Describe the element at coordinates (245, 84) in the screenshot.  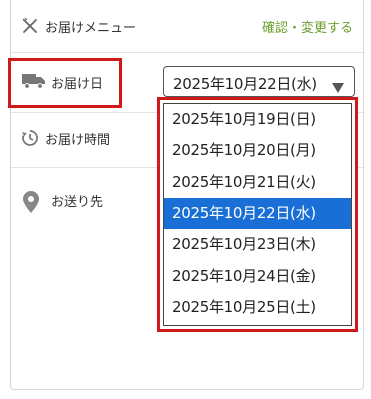
I see `delivery-date-selected-value: 2025年10月22日(水)` at that location.